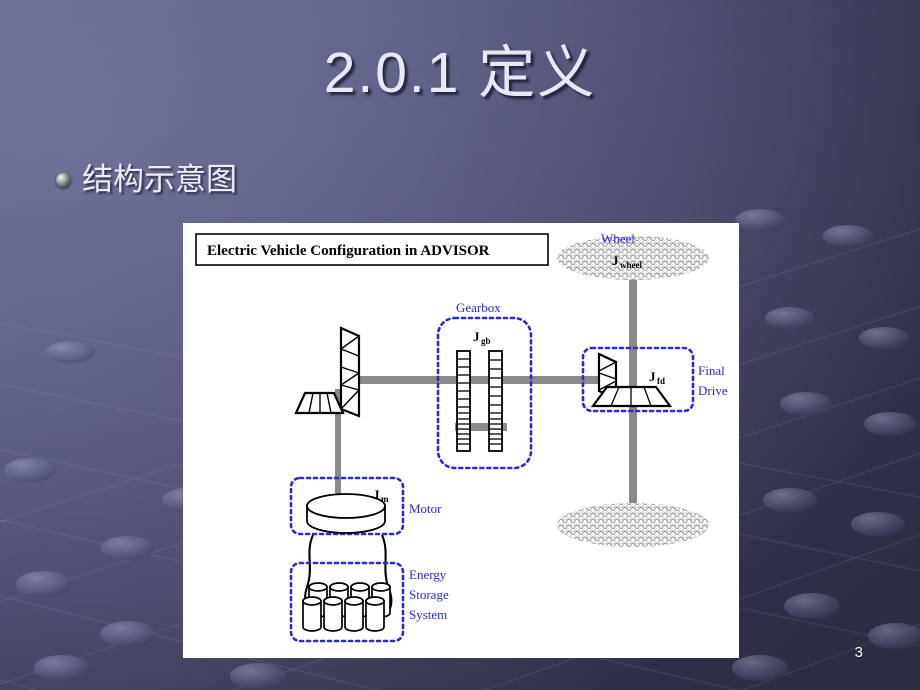 The height and width of the screenshot is (690, 920). What do you see at coordinates (495, 401) in the screenshot?
I see `gearbox-gear-right` at bounding box center [495, 401].